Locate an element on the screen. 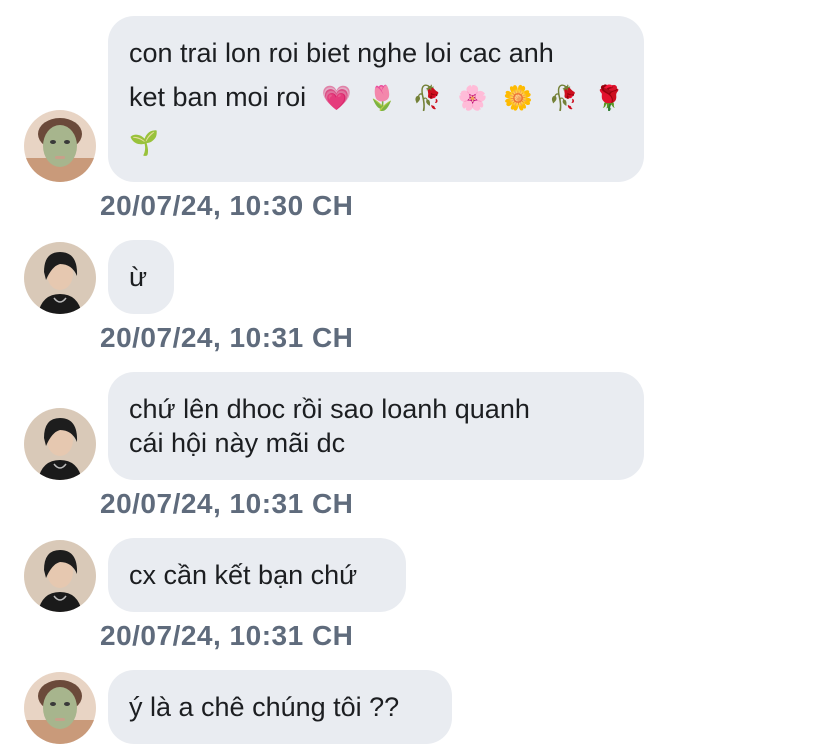 Image resolution: width=828 pixels, height=752 pixels. cherry-blossom-emoji-icon: 🌸 is located at coordinates (472, 98).